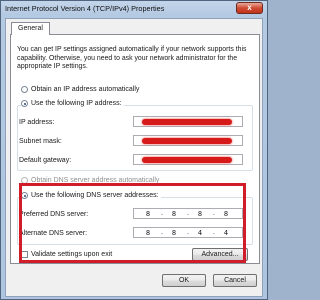  What do you see at coordinates (76, 103) in the screenshot?
I see `use-following-ip-label: Use the following IP address:` at bounding box center [76, 103].